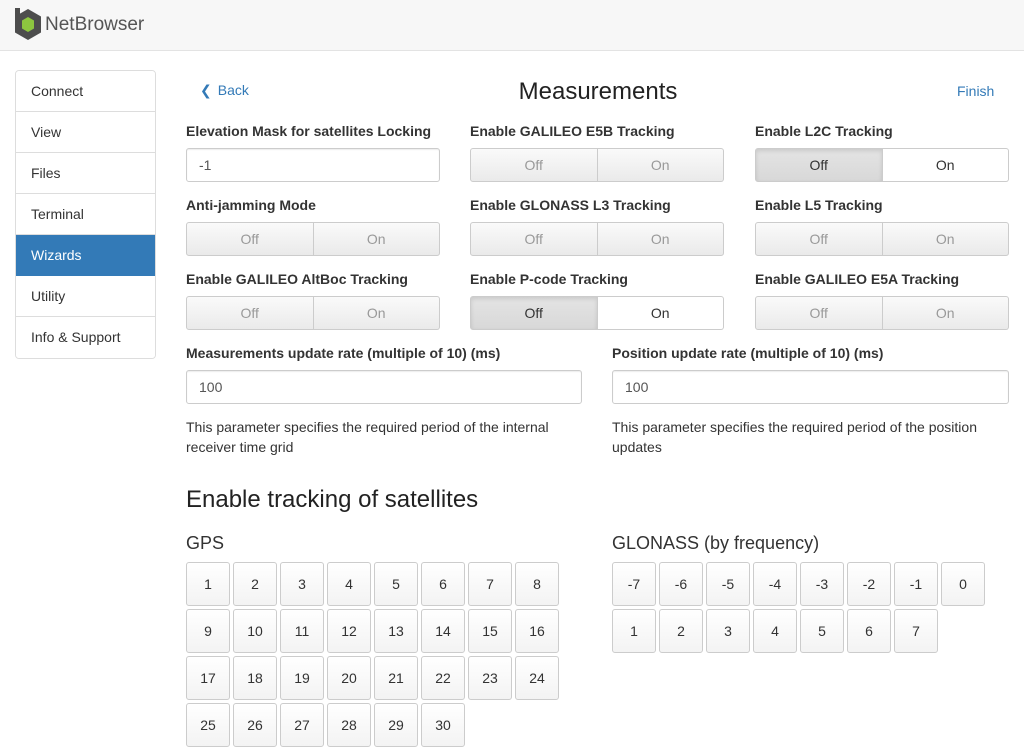 This screenshot has height=748, width=1024. What do you see at coordinates (537, 584) in the screenshot?
I see `gps-sat-button: 8` at bounding box center [537, 584].